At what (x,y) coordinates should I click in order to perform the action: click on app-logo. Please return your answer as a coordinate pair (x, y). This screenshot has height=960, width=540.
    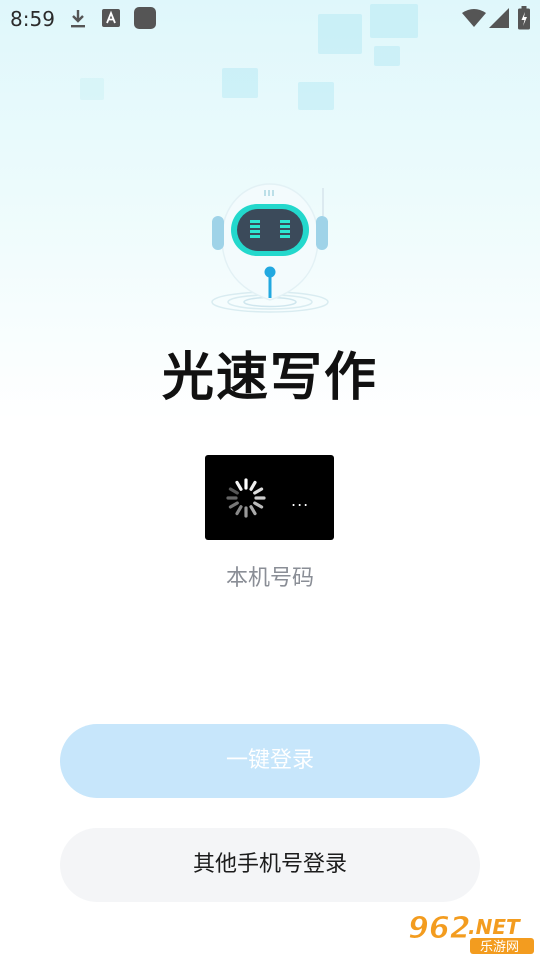
    Looking at the image, I should click on (270, 248).